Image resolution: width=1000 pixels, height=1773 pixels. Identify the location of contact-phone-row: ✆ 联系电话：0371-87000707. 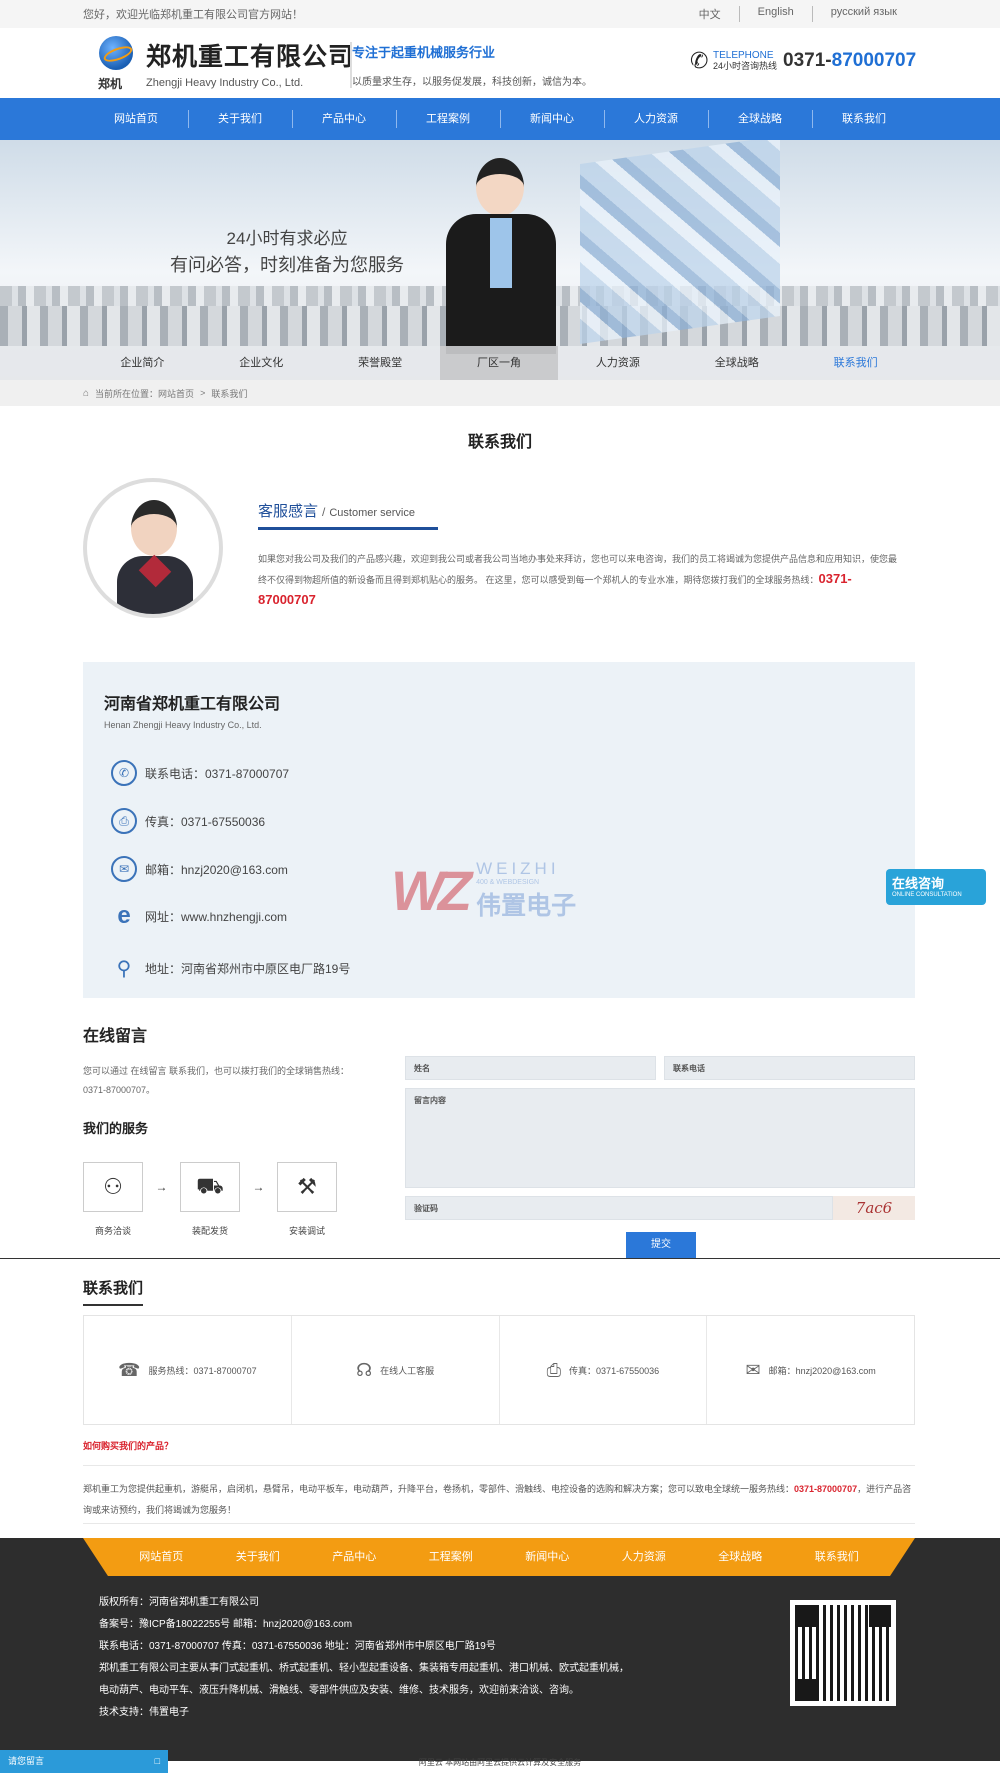
(200, 773).